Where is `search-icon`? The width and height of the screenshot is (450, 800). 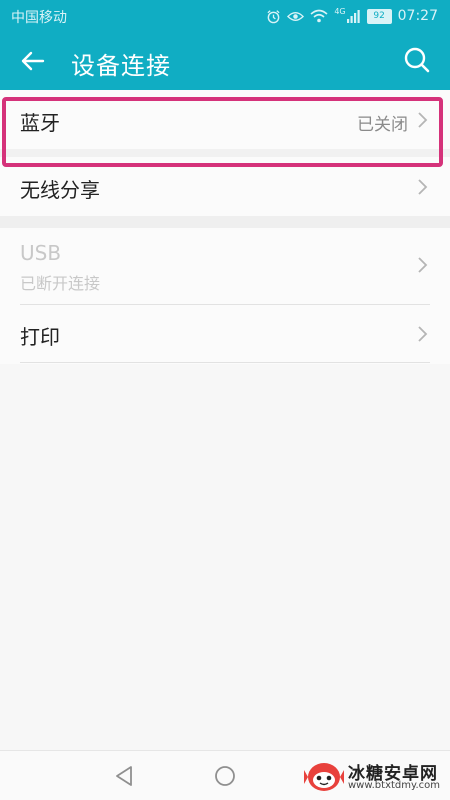 search-icon is located at coordinates (417, 60).